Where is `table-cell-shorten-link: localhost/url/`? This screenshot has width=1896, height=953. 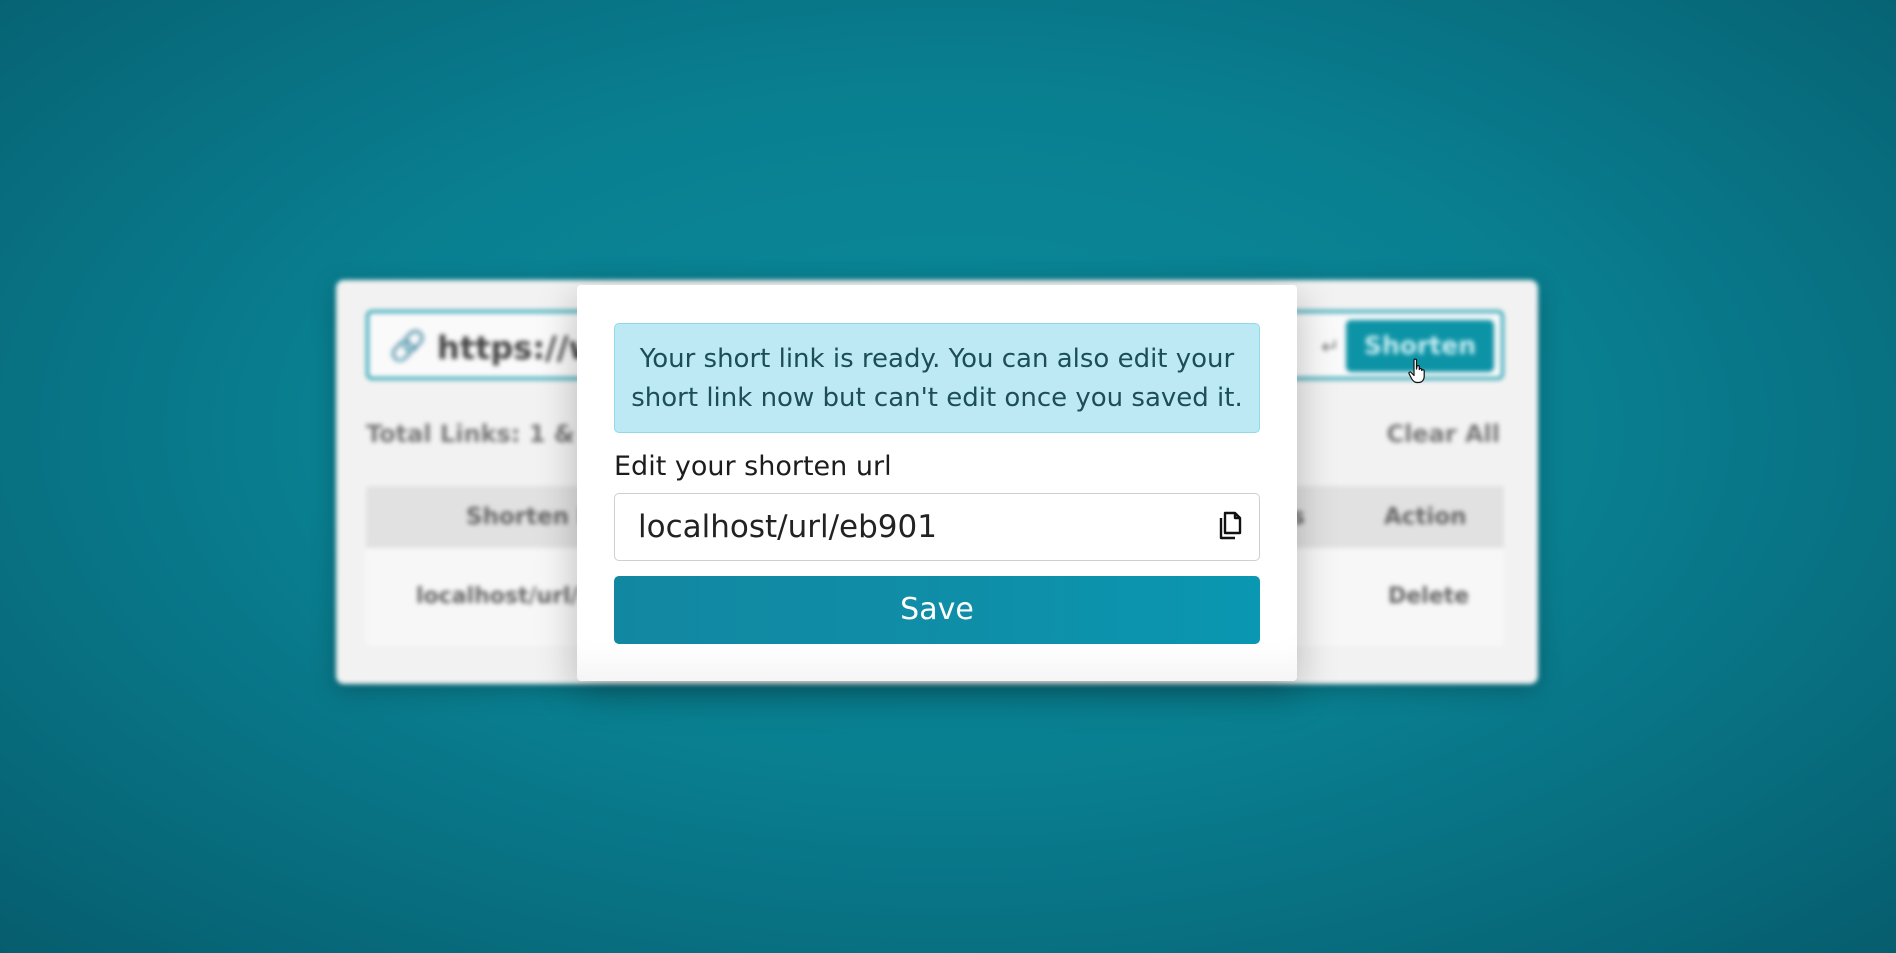
table-cell-shorten-link: localhost/url/ is located at coordinates (497, 596).